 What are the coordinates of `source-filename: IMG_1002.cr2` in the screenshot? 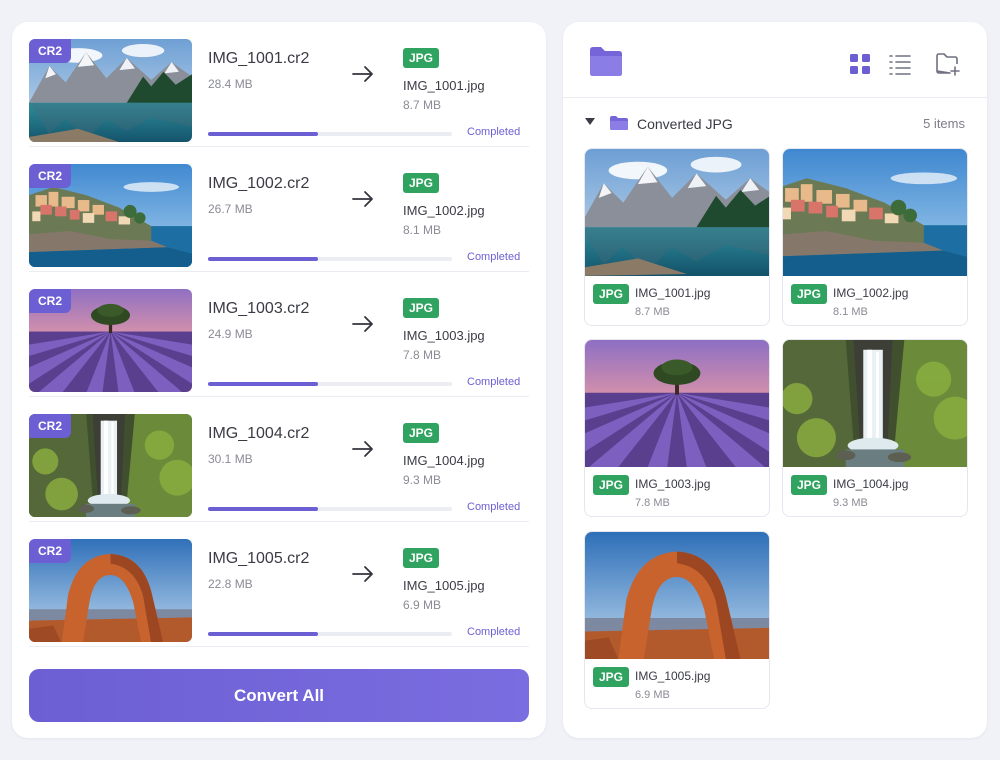 It's located at (259, 183).